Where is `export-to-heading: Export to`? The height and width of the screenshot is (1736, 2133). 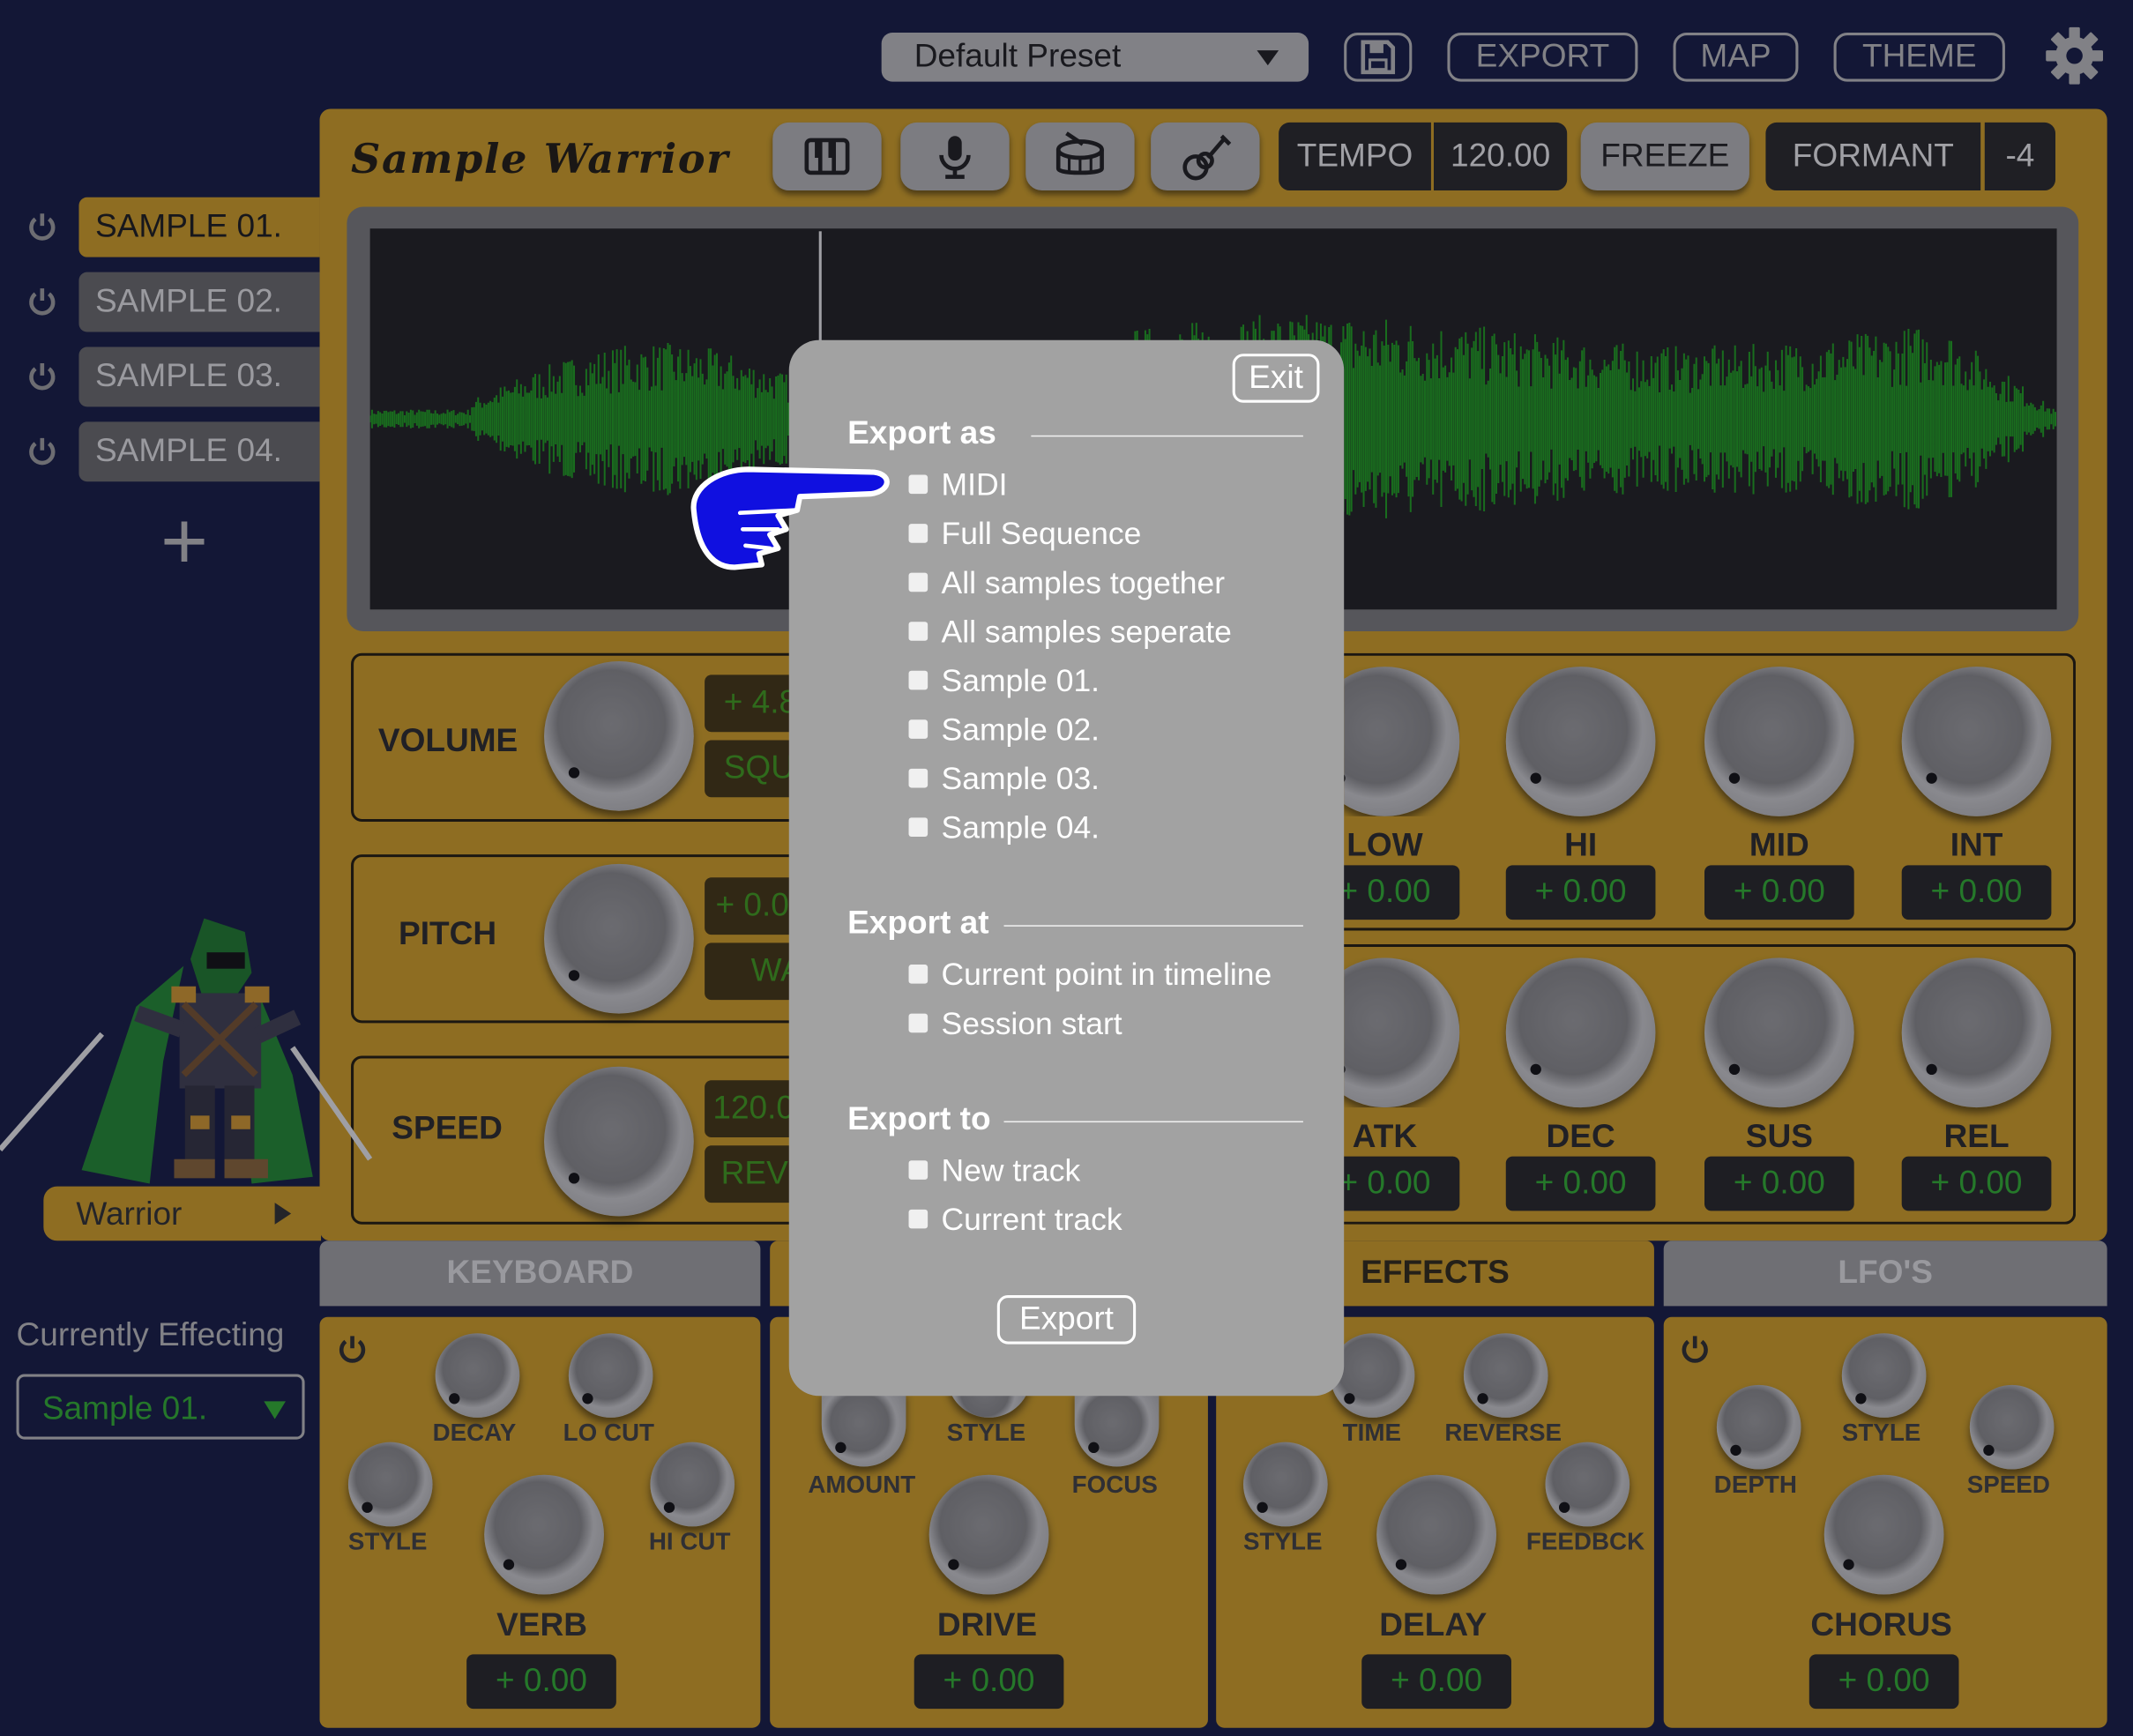 export-to-heading: Export to is located at coordinates (919, 1119).